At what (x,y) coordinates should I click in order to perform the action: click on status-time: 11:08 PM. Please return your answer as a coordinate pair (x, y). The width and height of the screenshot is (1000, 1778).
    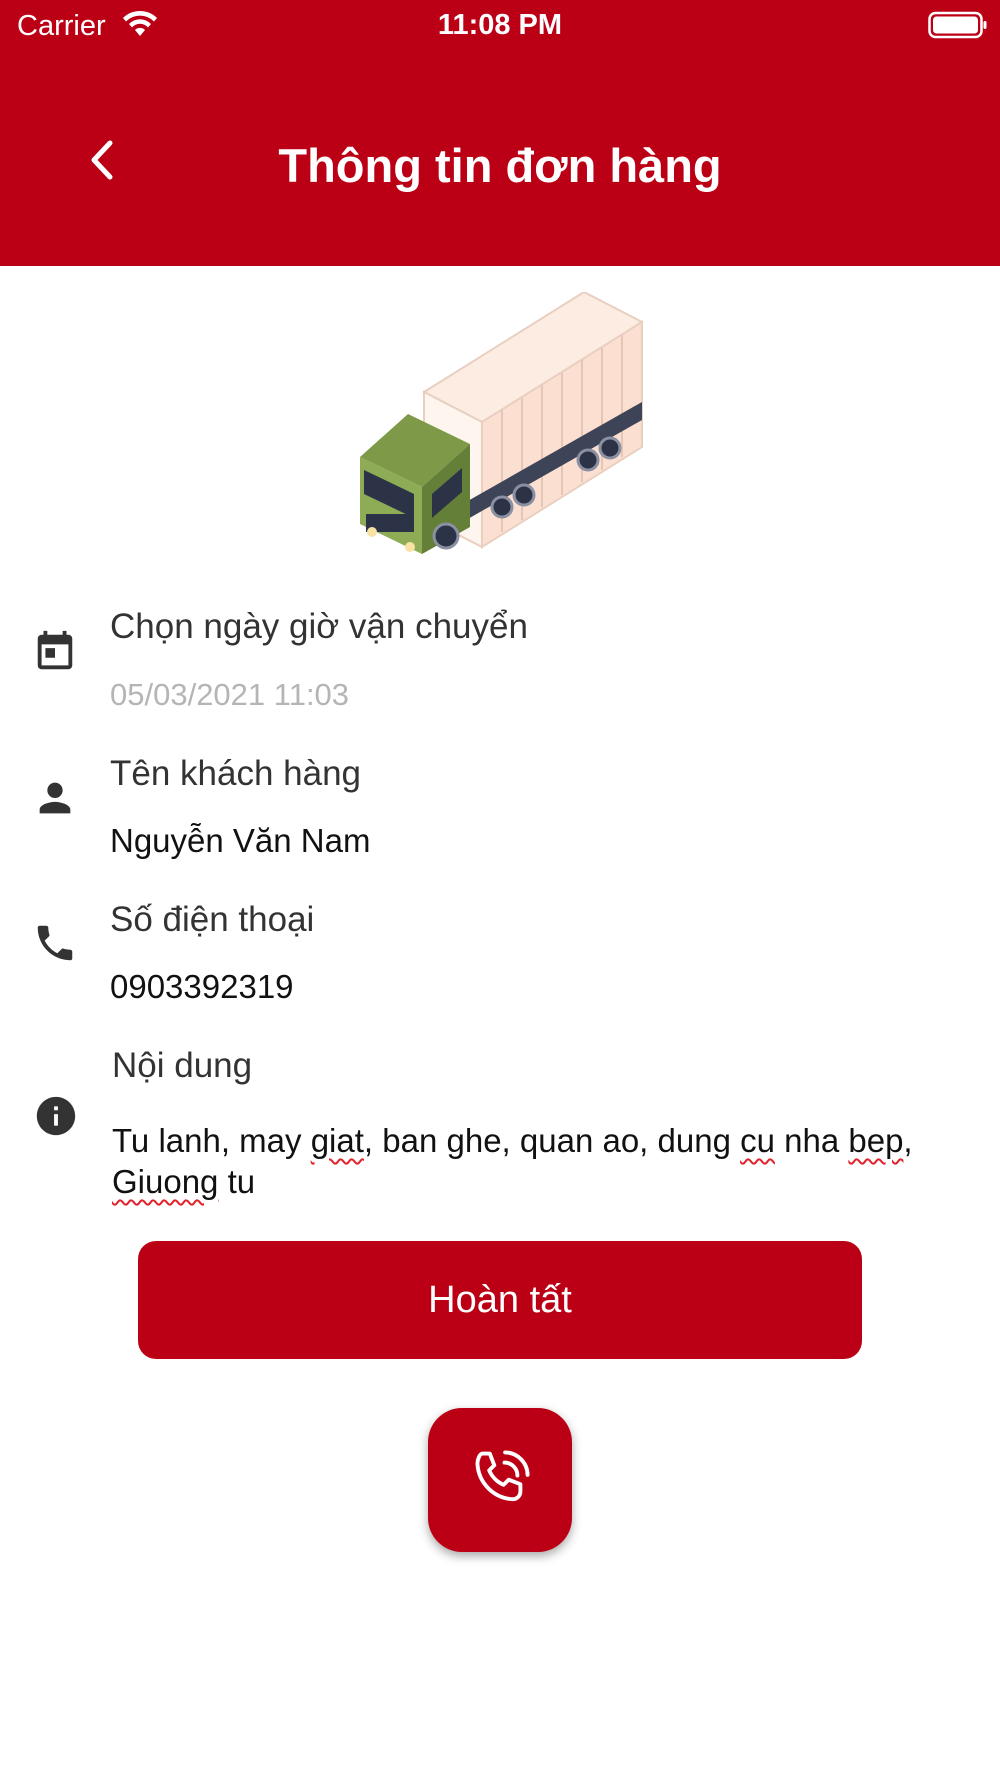
    Looking at the image, I should click on (500, 25).